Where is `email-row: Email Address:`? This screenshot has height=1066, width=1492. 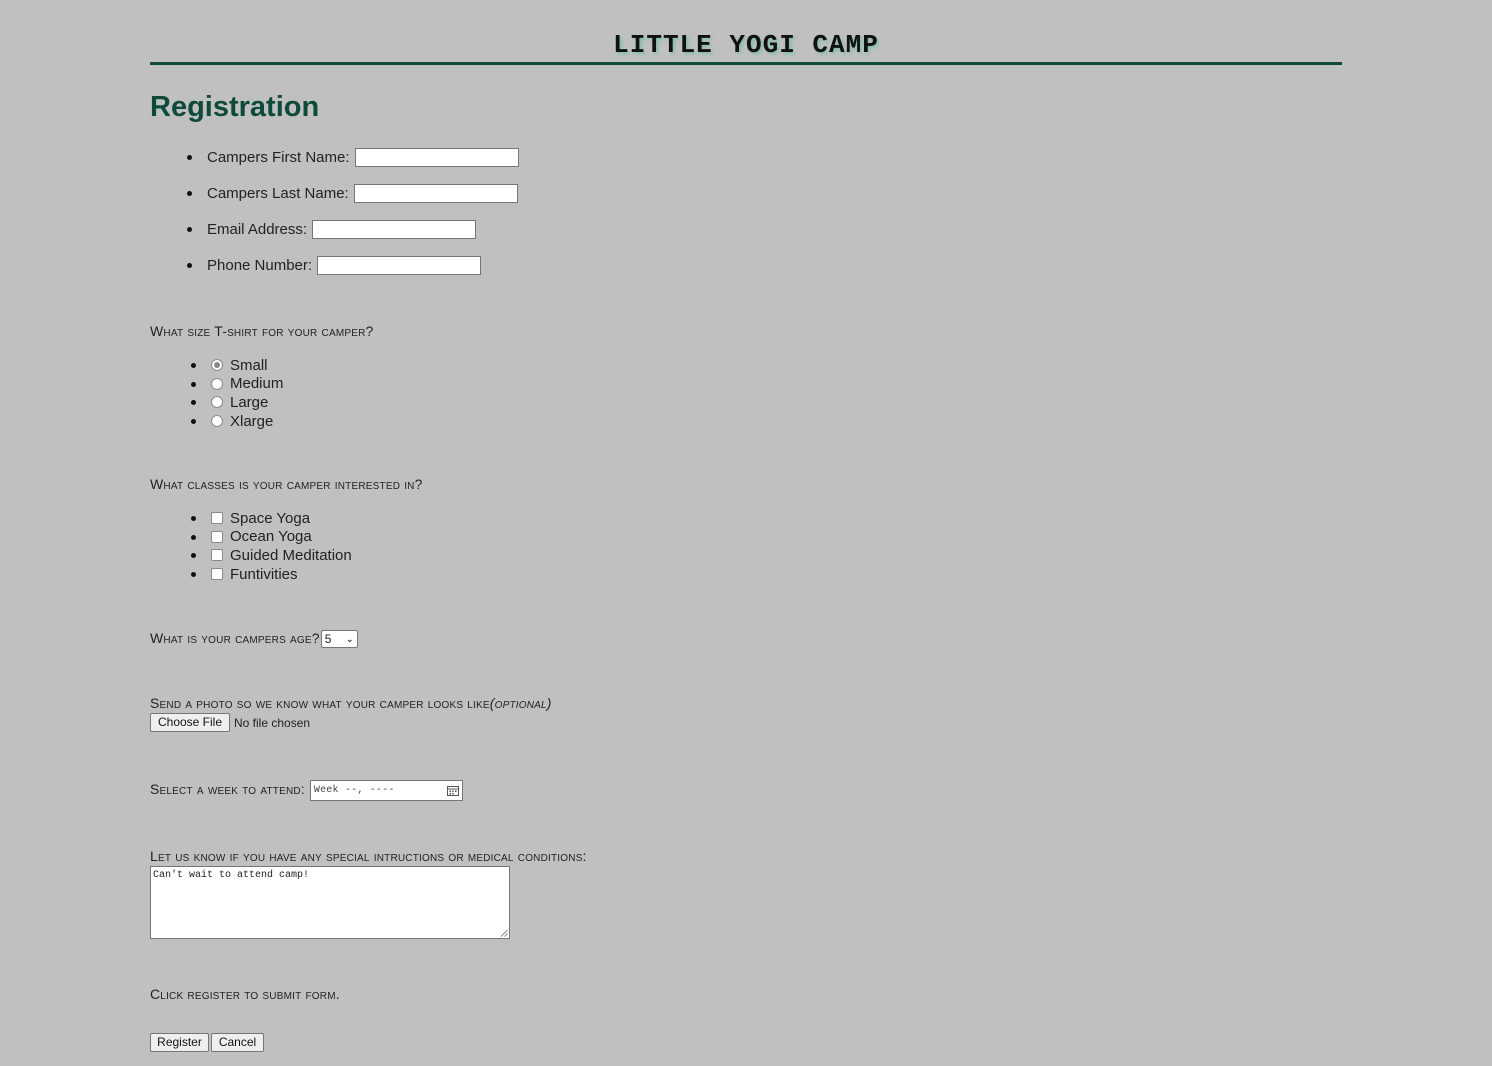 email-row: Email Address: is located at coordinates (353, 229).